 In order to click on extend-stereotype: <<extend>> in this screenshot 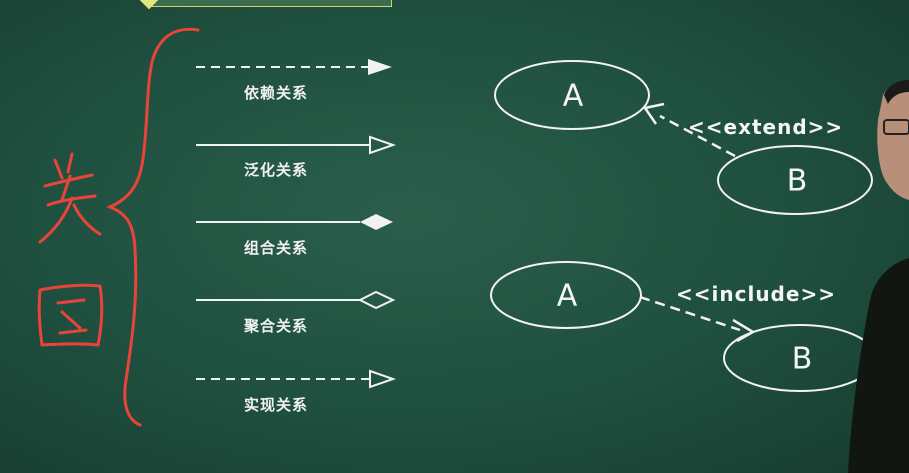, I will do `click(766, 127)`.